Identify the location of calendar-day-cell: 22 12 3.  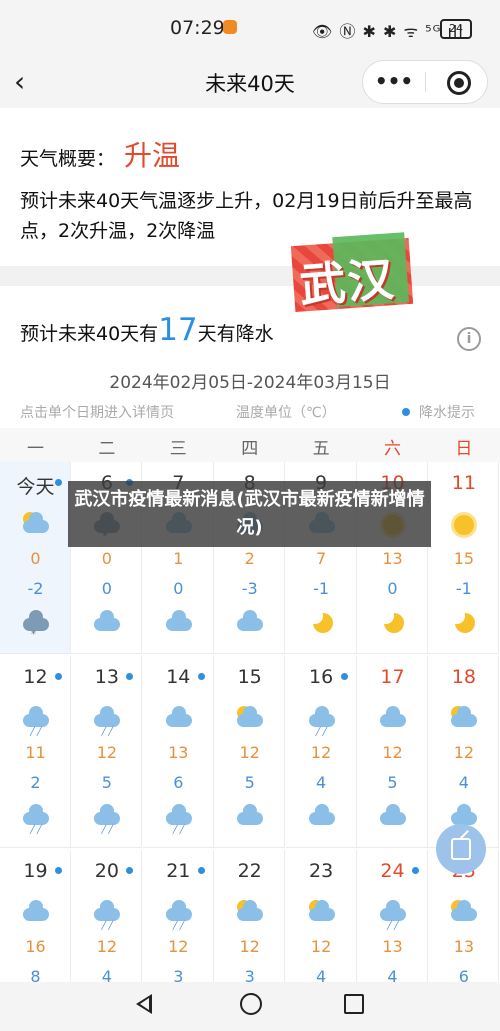
(250, 916).